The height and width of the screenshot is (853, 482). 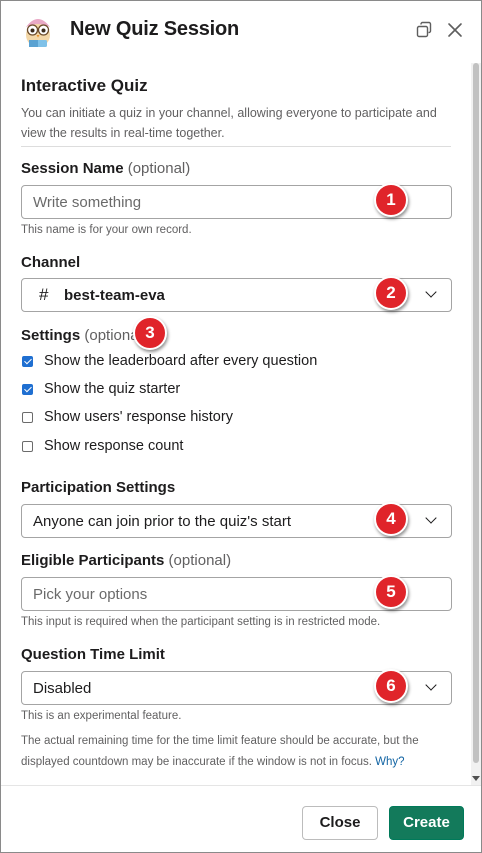 What do you see at coordinates (150, 333) in the screenshot?
I see `callout-badge-3: 3` at bounding box center [150, 333].